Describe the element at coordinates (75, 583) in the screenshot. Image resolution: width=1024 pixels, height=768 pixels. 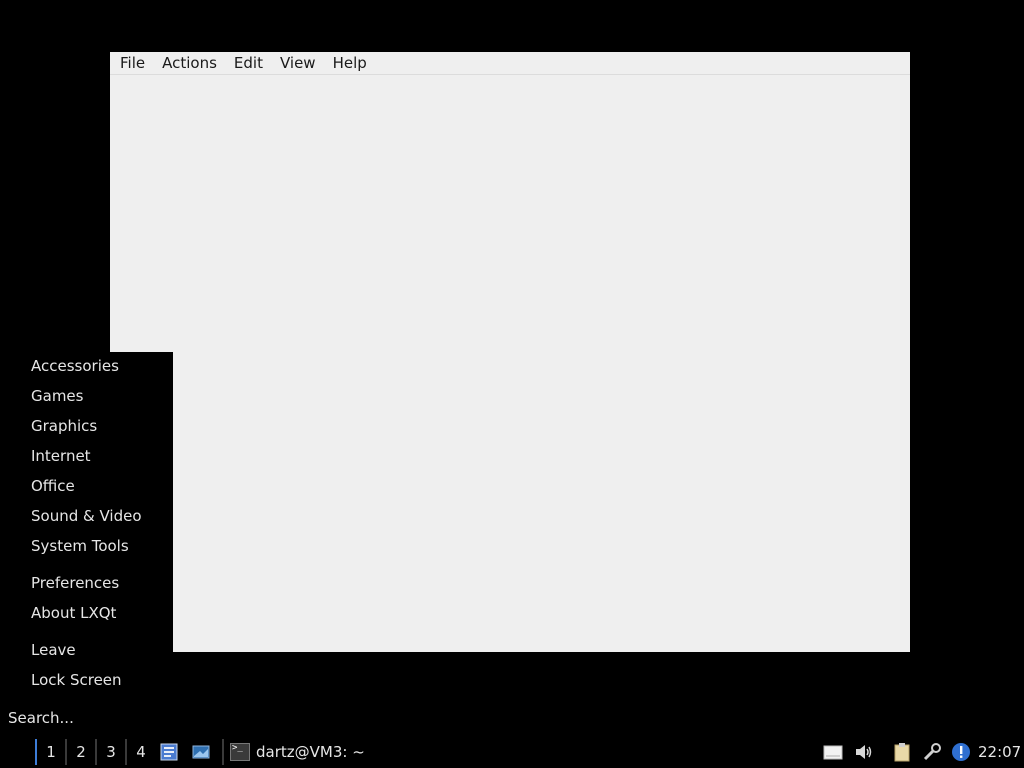
I see `menu-preferences: Preferences` at that location.